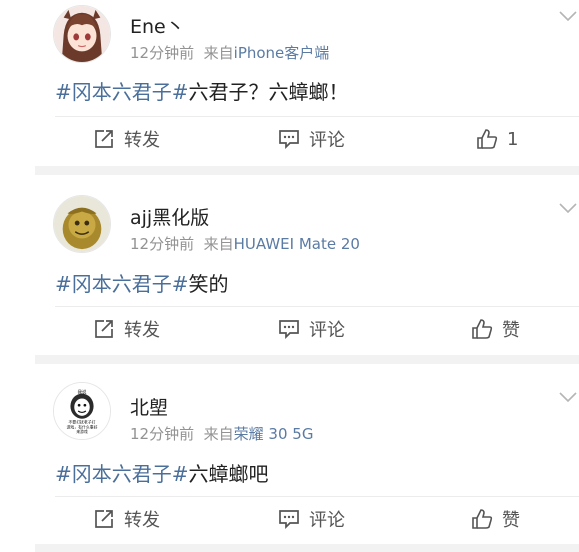  I want to click on avatar-anime, so click(82, 34).